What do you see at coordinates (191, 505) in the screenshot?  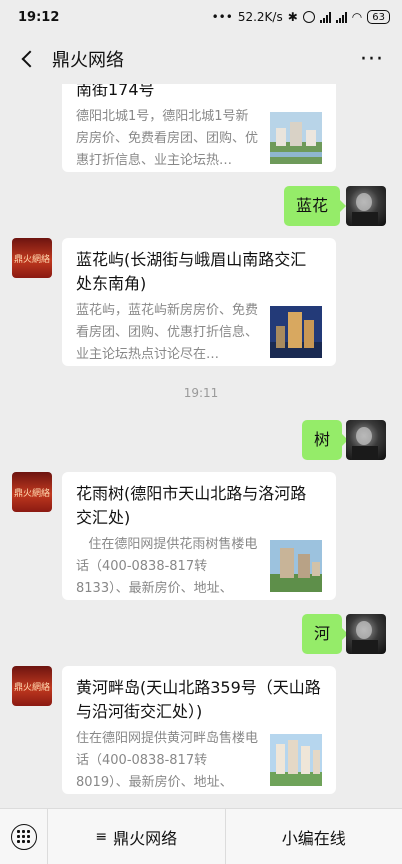 I see `card-title: 花雨树(德阳市天山北路与洛河路交汇处)` at bounding box center [191, 505].